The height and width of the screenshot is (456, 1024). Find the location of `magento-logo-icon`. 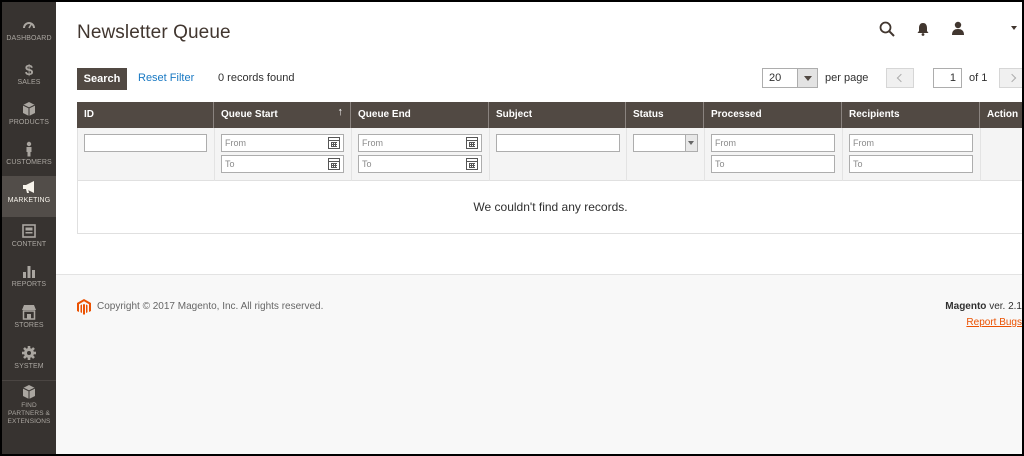

magento-logo-icon is located at coordinates (84, 307).